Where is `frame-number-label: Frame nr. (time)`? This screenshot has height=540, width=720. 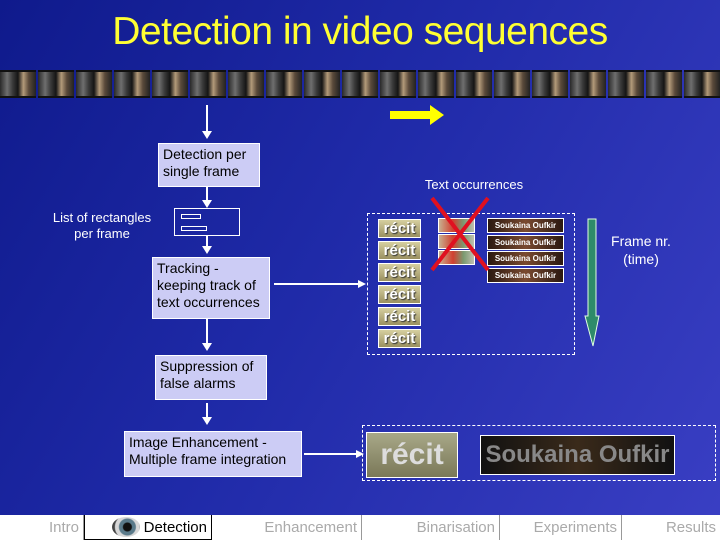 frame-number-label: Frame nr. (time) is located at coordinates (641, 250).